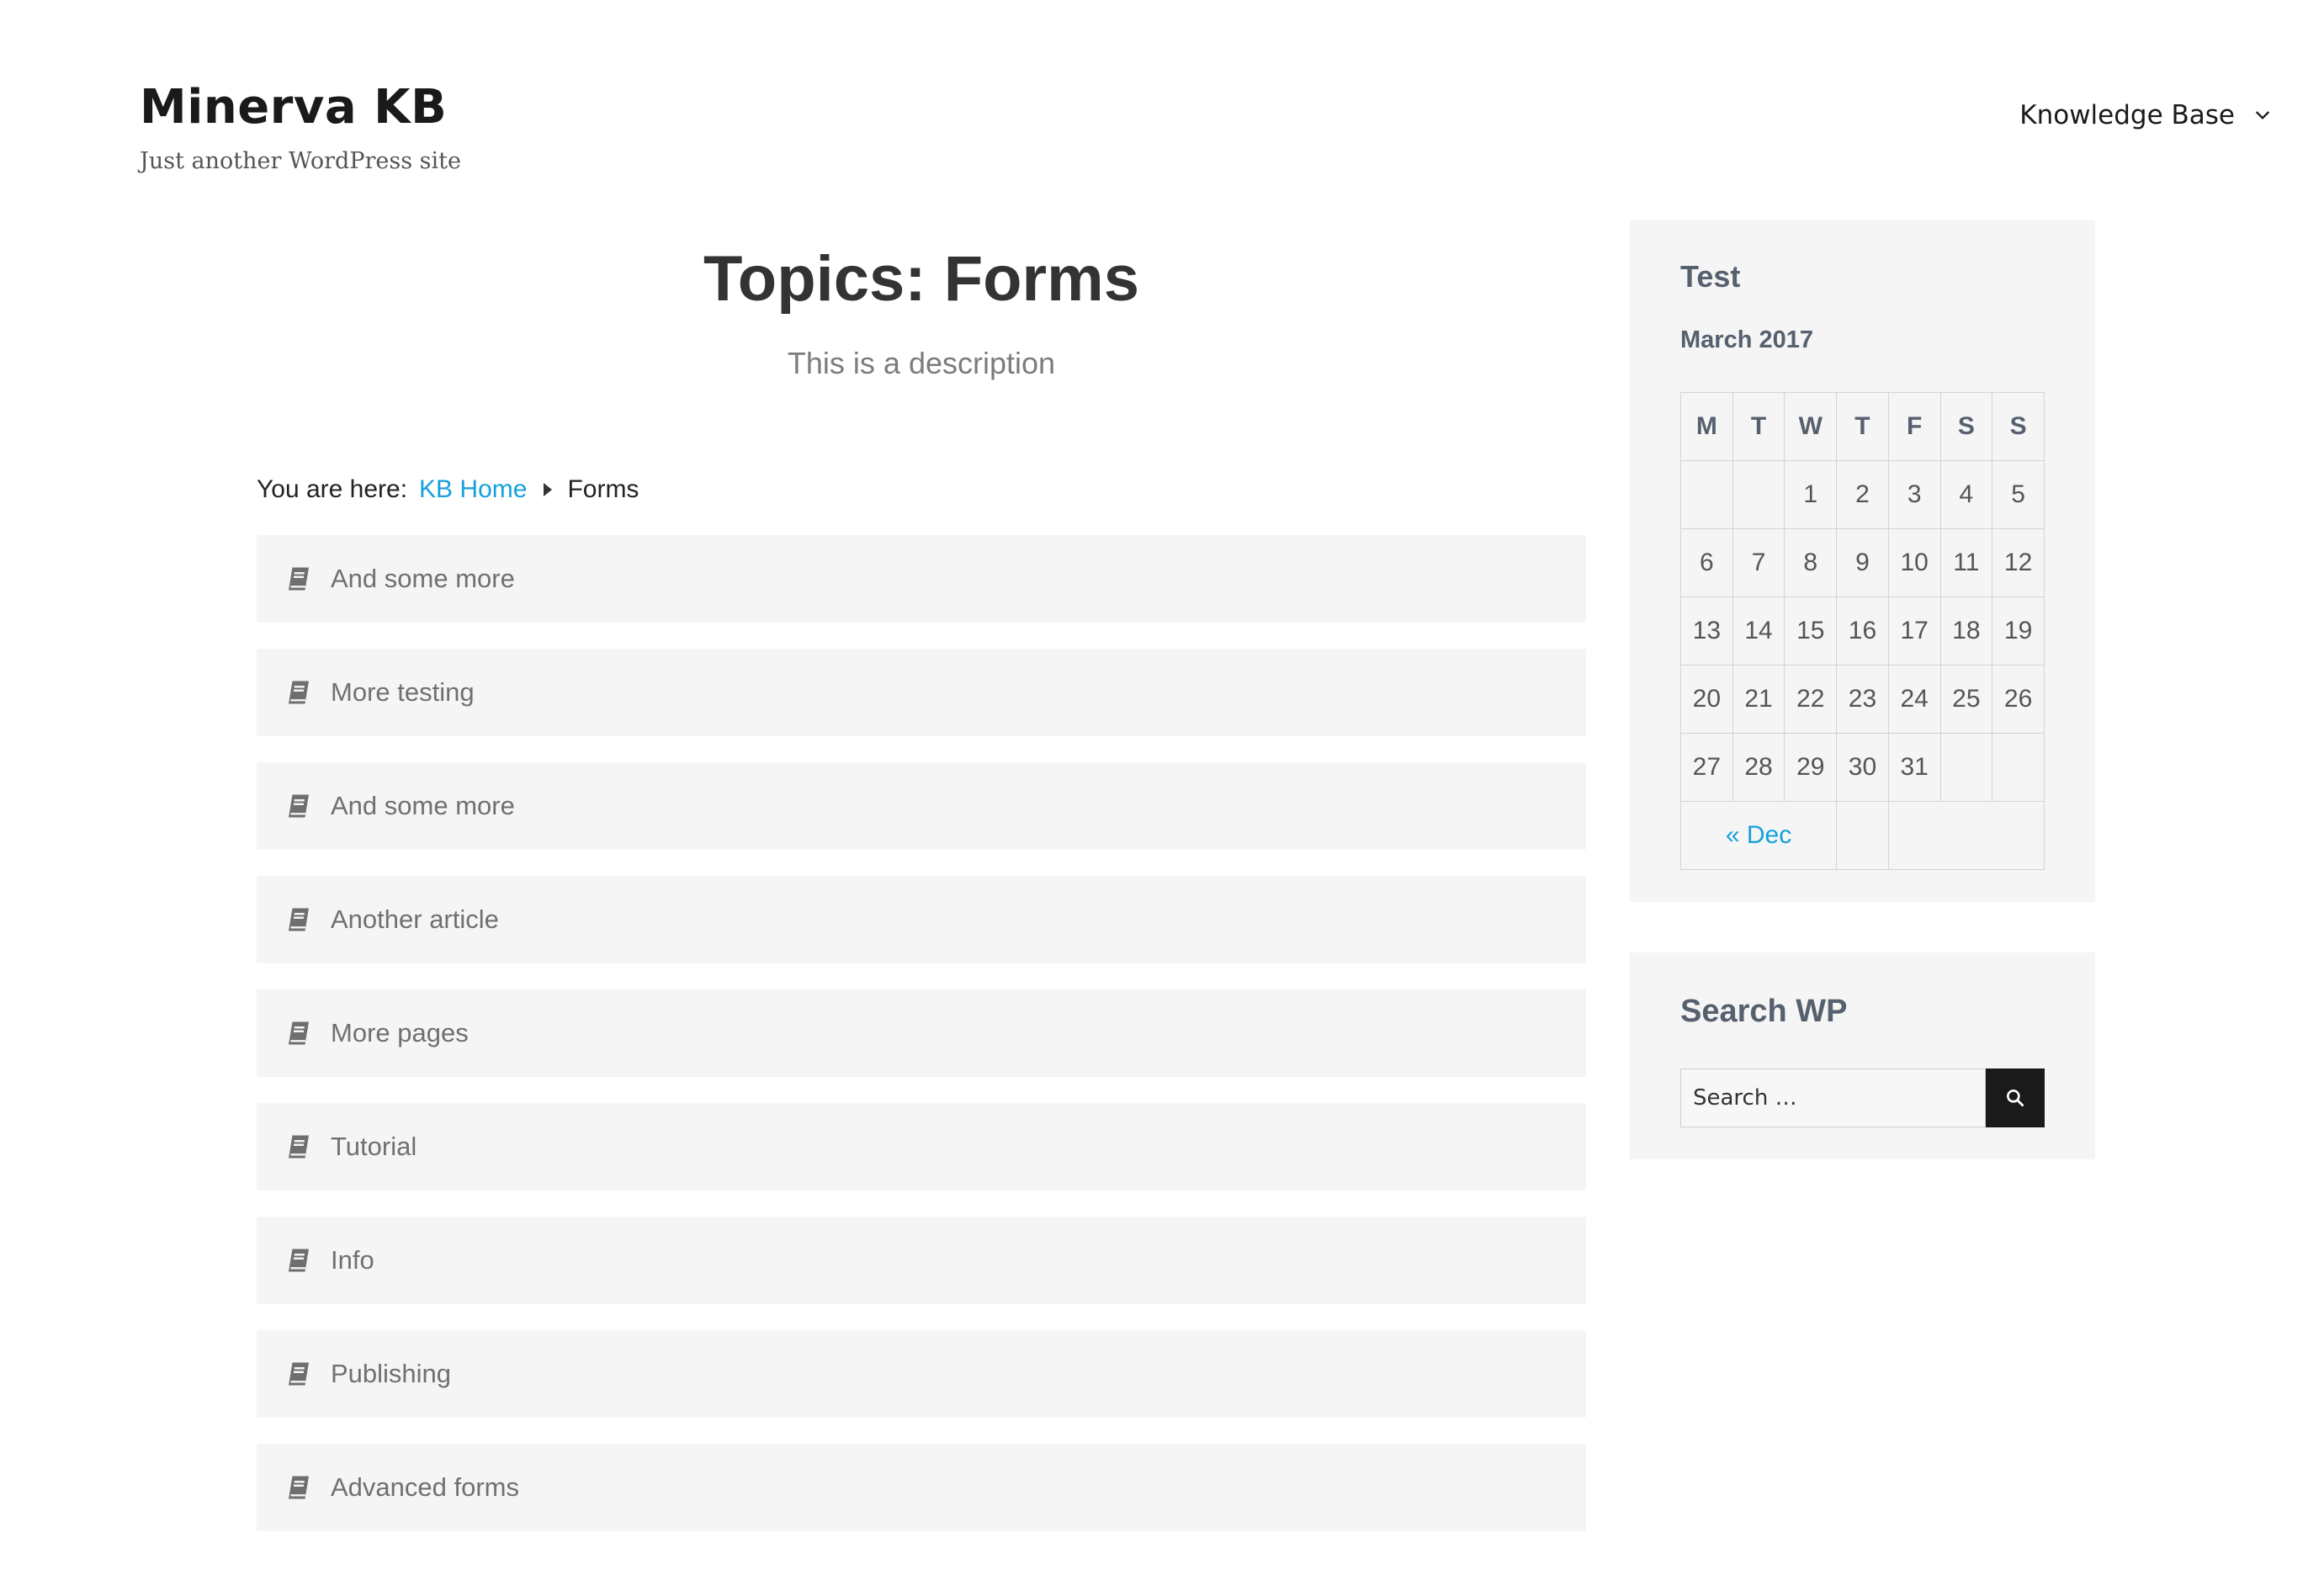 This screenshot has width=2324, height=1575. I want to click on calendar-day: 16, so click(1863, 631).